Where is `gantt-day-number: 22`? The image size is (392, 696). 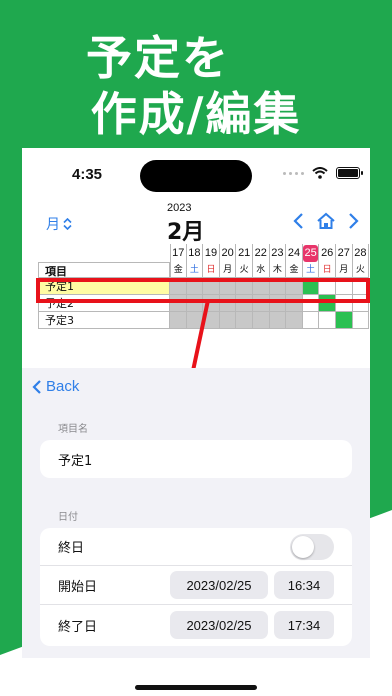 gantt-day-number: 22 is located at coordinates (261, 253).